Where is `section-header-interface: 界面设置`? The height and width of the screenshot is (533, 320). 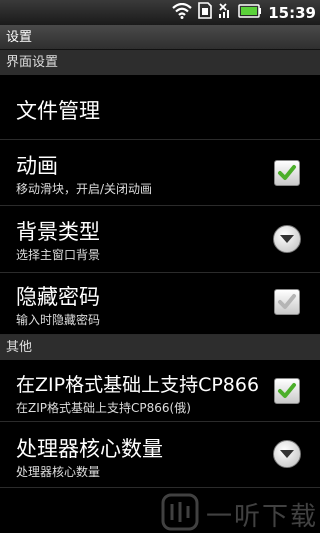 section-header-interface: 界面设置 is located at coordinates (160, 62).